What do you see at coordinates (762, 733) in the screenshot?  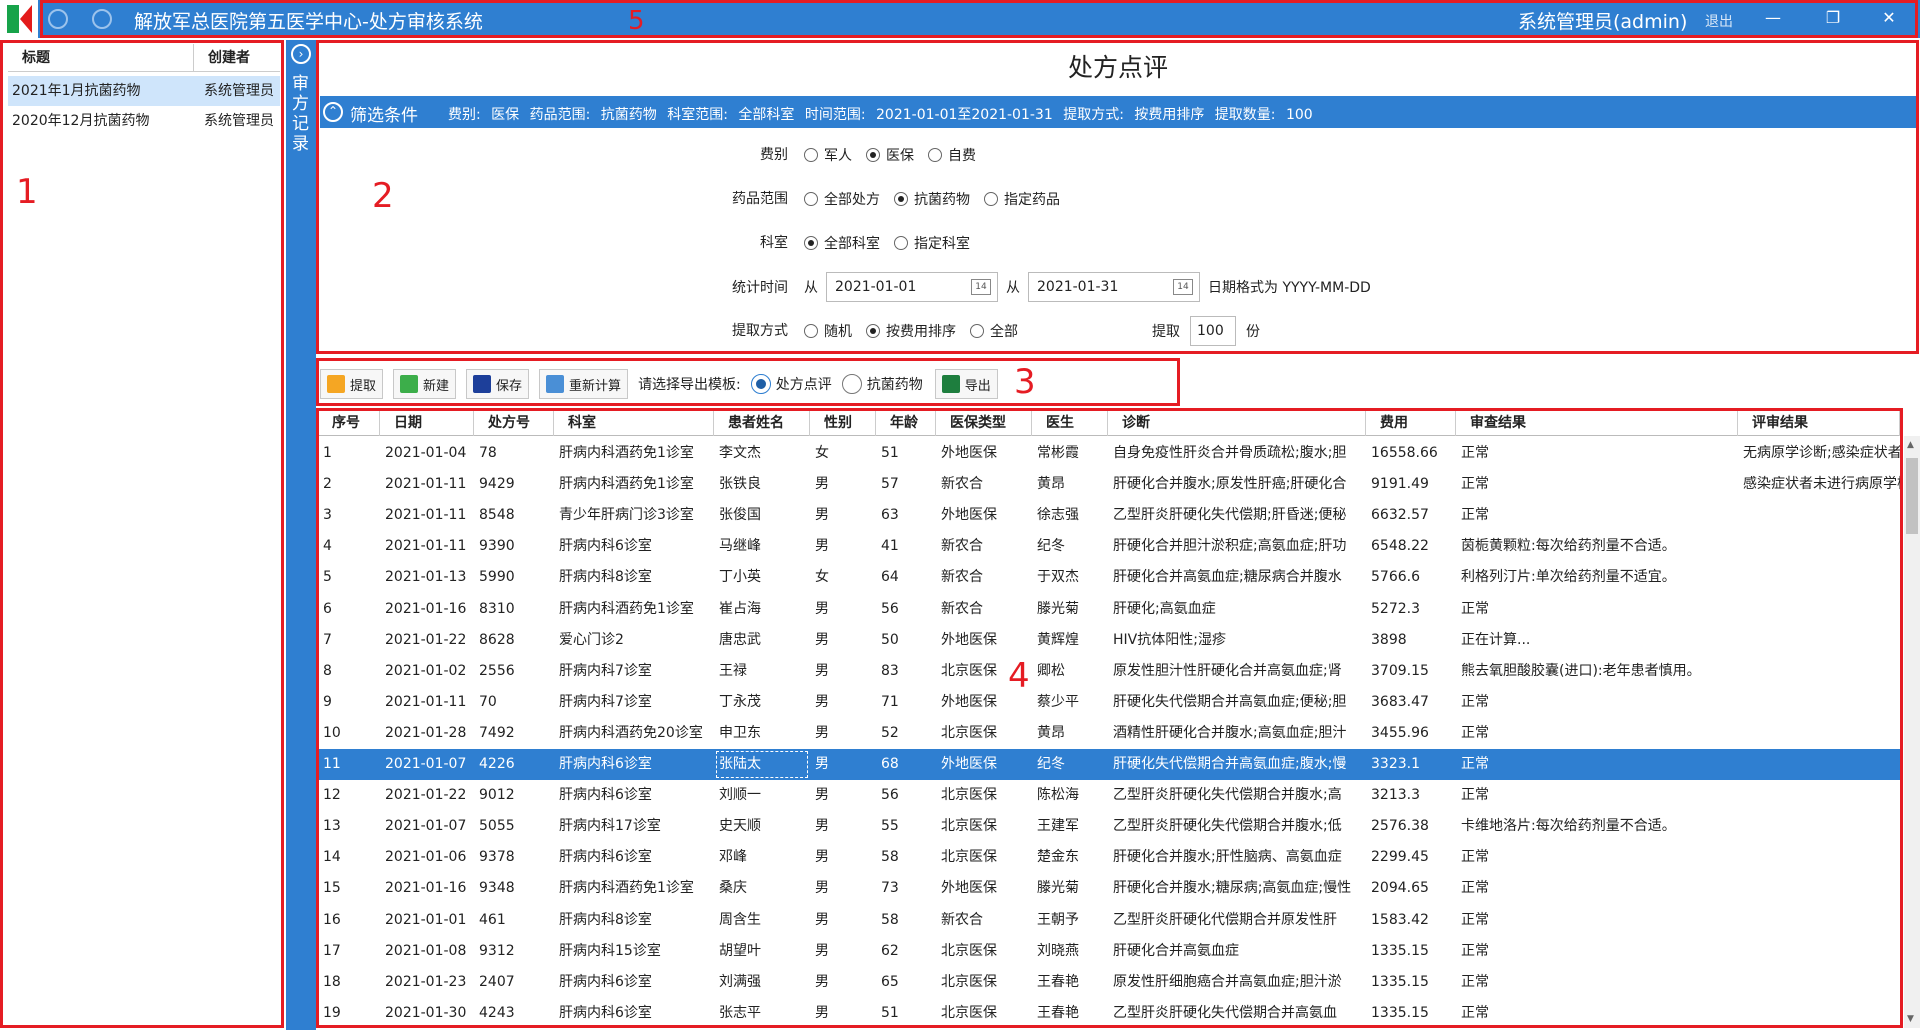 I see `table-cell: 申卫东` at bounding box center [762, 733].